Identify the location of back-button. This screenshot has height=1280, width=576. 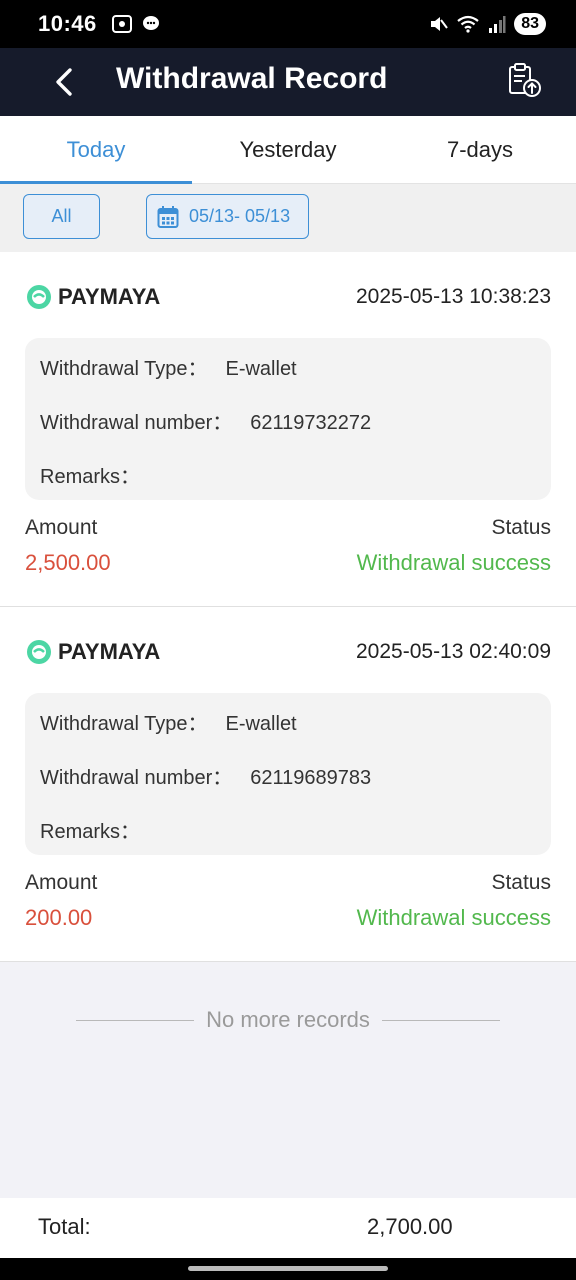
(64, 82).